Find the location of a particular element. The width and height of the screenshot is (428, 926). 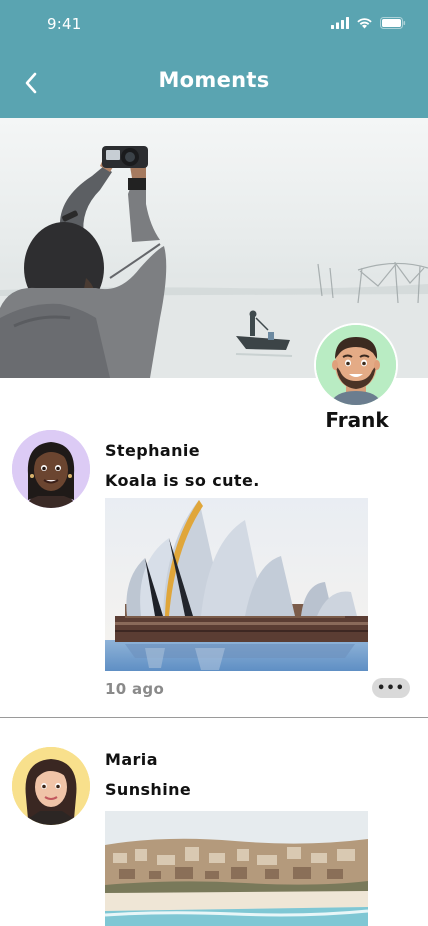

battery-icon is located at coordinates (393, 23).